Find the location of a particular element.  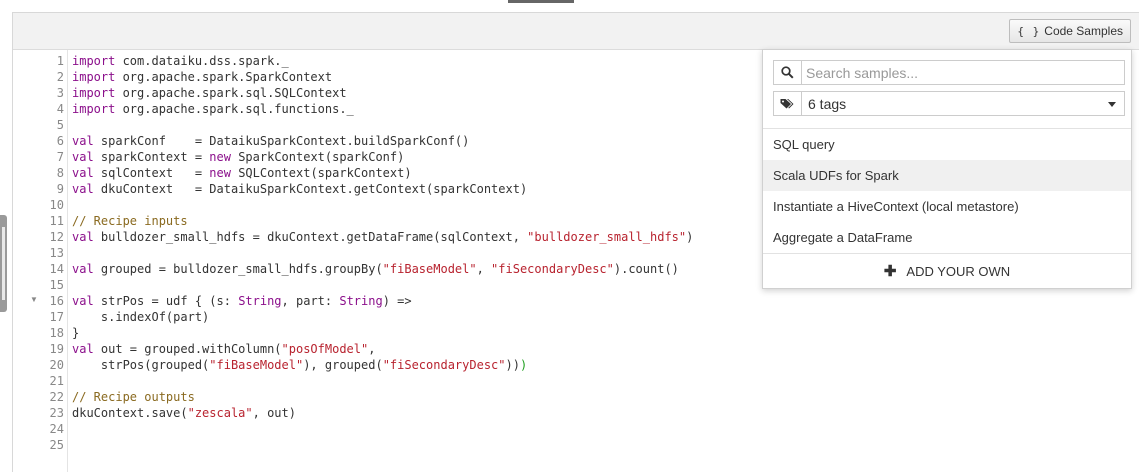

sample-item-scala-udfs: Scala UDFs for Spark is located at coordinates (947, 175).